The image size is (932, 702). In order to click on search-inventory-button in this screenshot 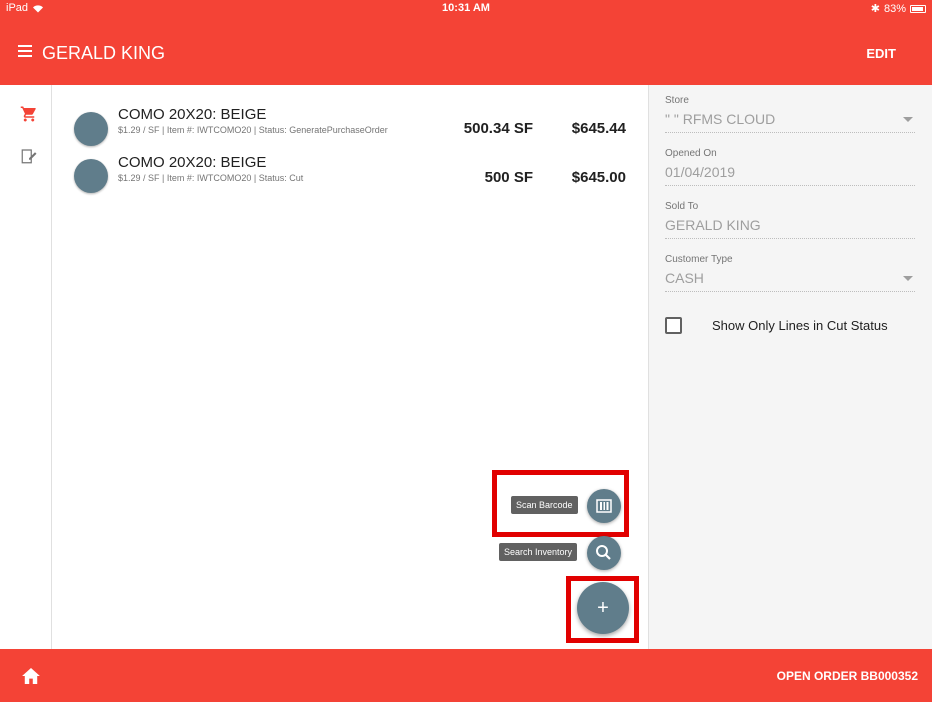, I will do `click(604, 553)`.